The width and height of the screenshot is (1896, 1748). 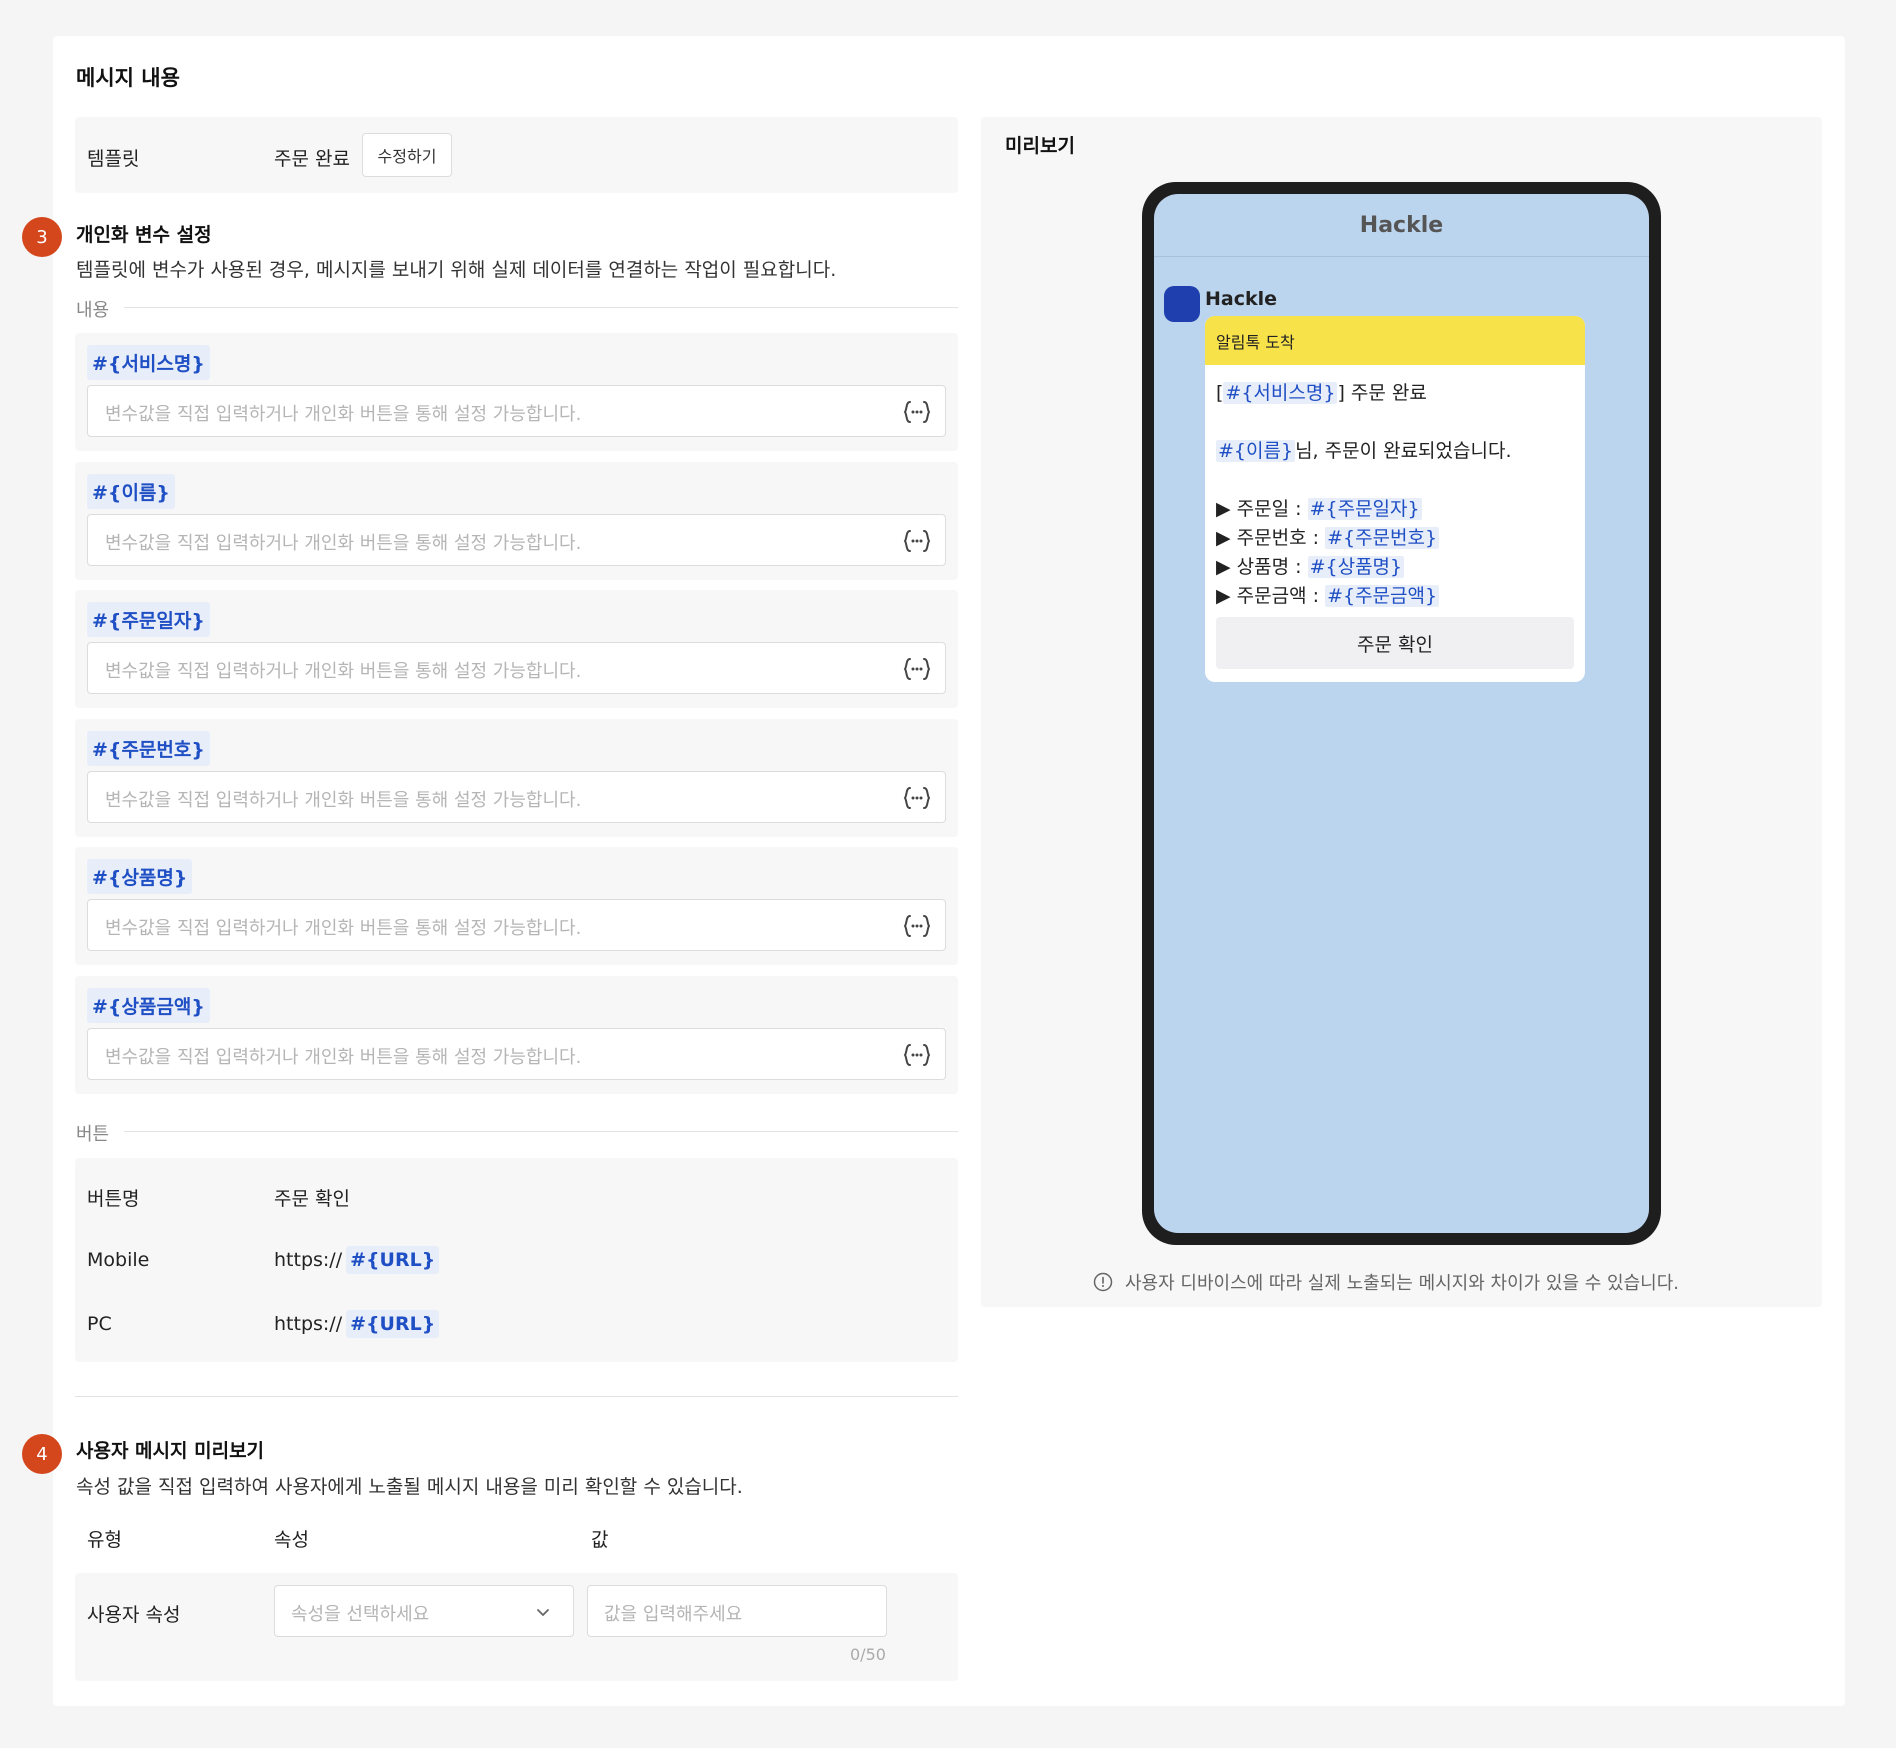 I want to click on message-text: ▶ 주문번호 :, so click(x=1271, y=538).